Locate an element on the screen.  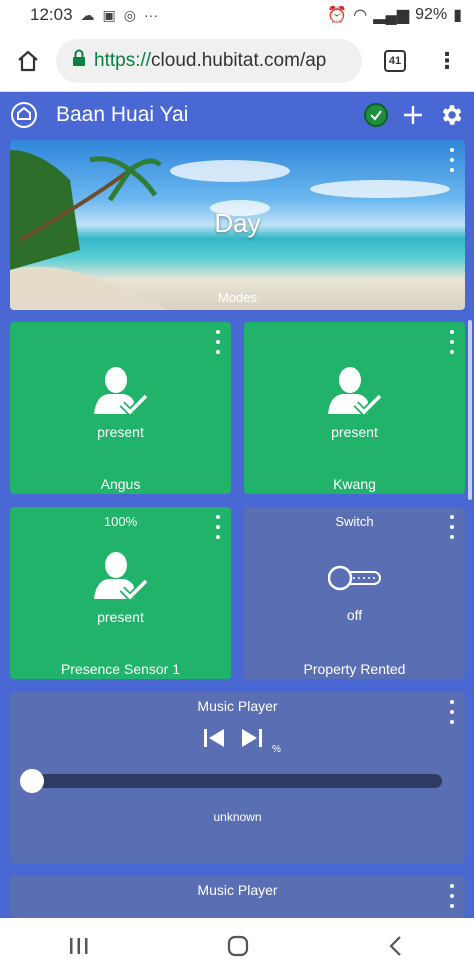
switch-state: off is located at coordinates (354, 615).